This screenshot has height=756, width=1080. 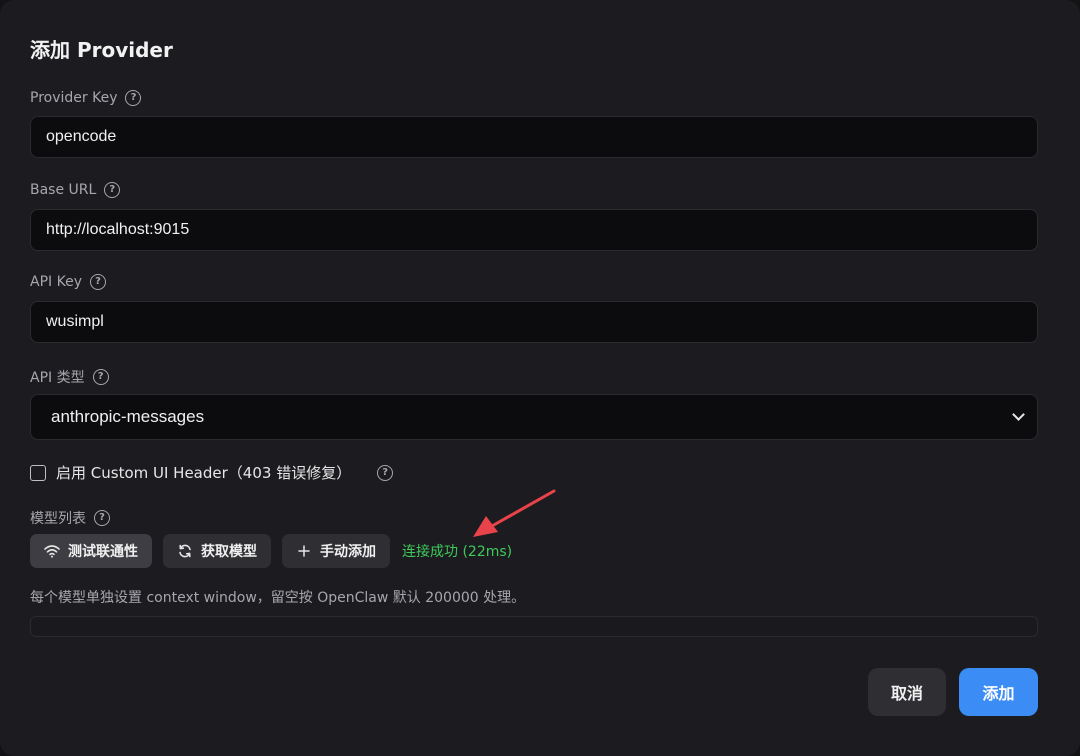 I want to click on annotation-arrow, so click(x=514, y=513).